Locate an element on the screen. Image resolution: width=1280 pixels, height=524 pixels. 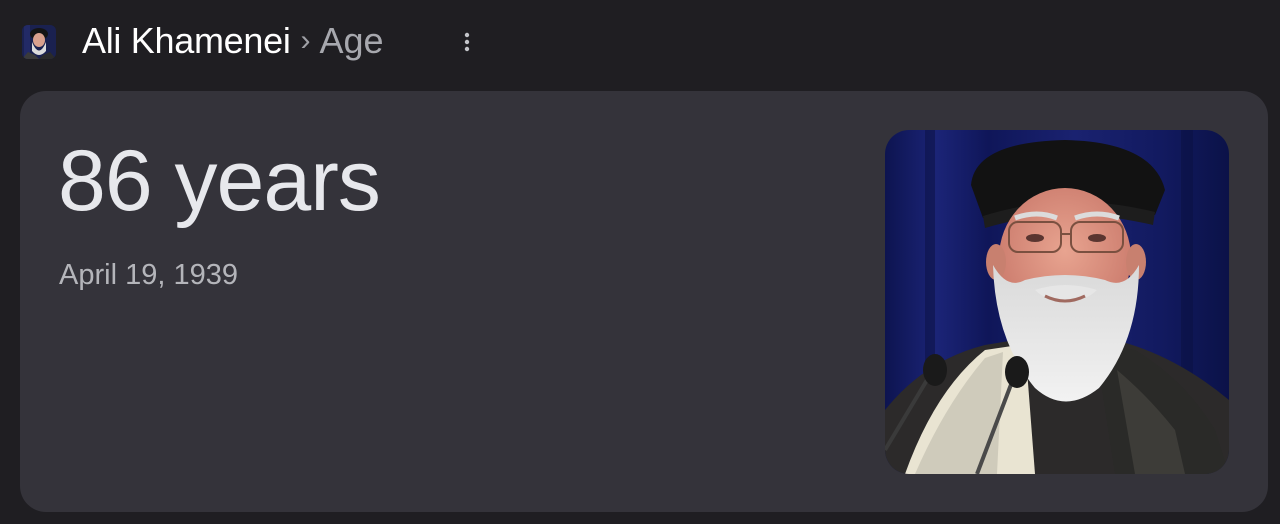
topic-label: Age is located at coordinates (351, 40).